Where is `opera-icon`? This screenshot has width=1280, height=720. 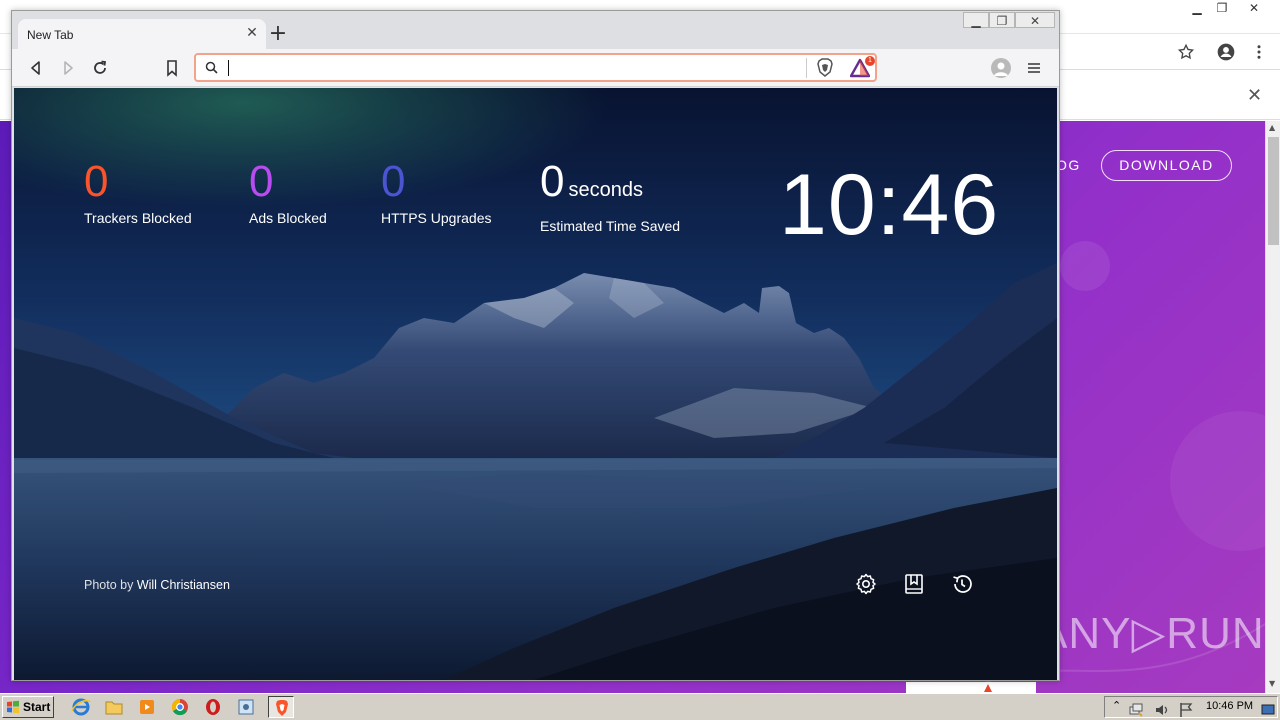
opera-icon is located at coordinates (213, 707).